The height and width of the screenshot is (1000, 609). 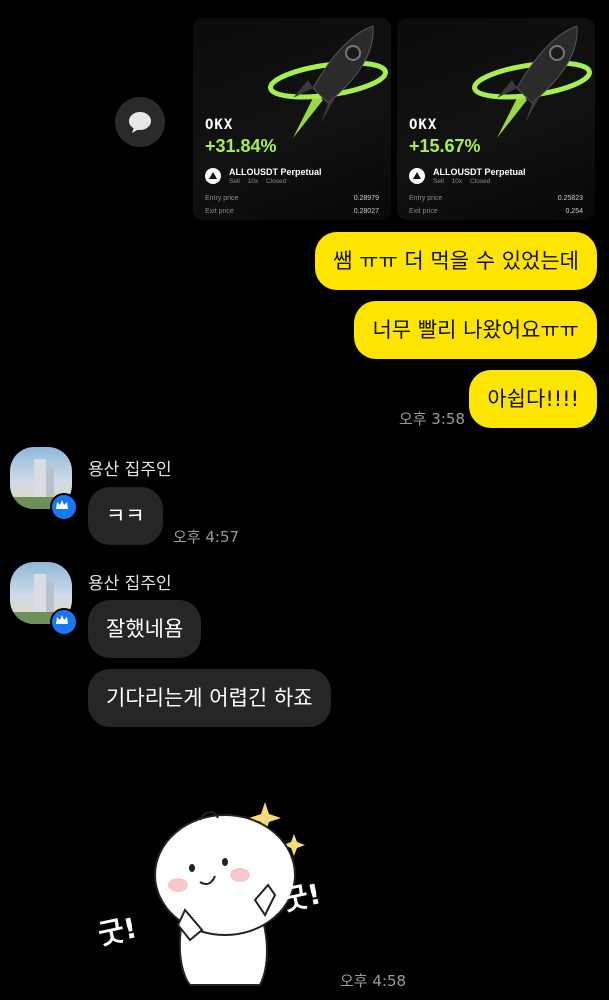 I want to click on my-message-bubble: 너무 빨리 나왔어요ㅠㅠ, so click(x=475, y=330).